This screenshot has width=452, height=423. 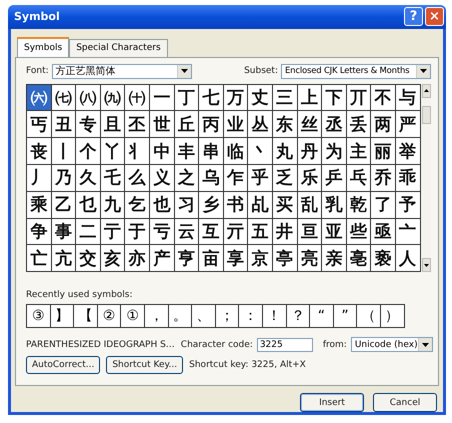 What do you see at coordinates (413, 16) in the screenshot?
I see `help-button: ?` at bounding box center [413, 16].